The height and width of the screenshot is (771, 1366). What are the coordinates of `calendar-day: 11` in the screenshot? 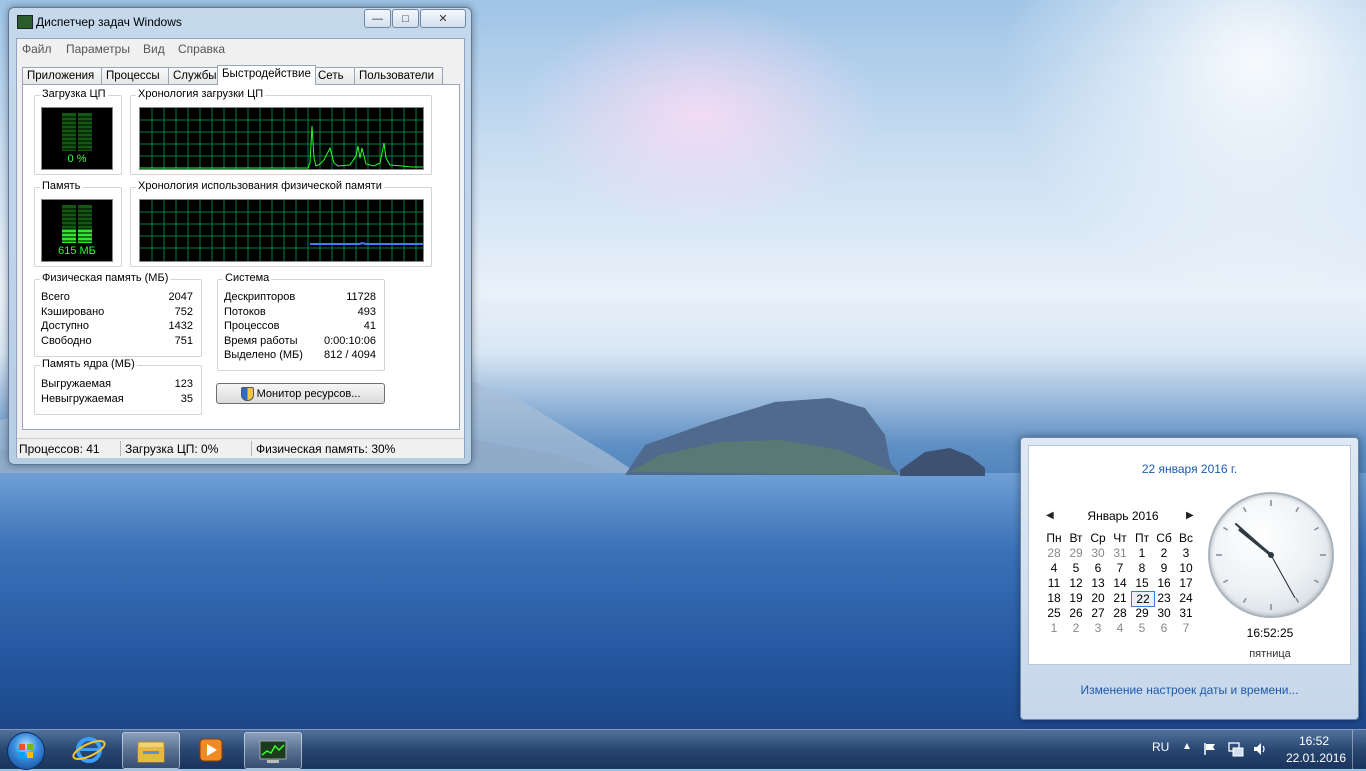 It's located at (1054, 583).